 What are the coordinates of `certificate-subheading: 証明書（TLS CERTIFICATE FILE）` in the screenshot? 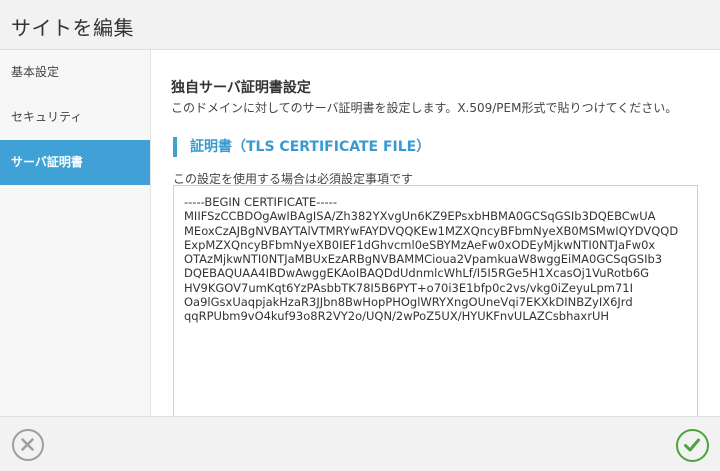 It's located at (301, 147).